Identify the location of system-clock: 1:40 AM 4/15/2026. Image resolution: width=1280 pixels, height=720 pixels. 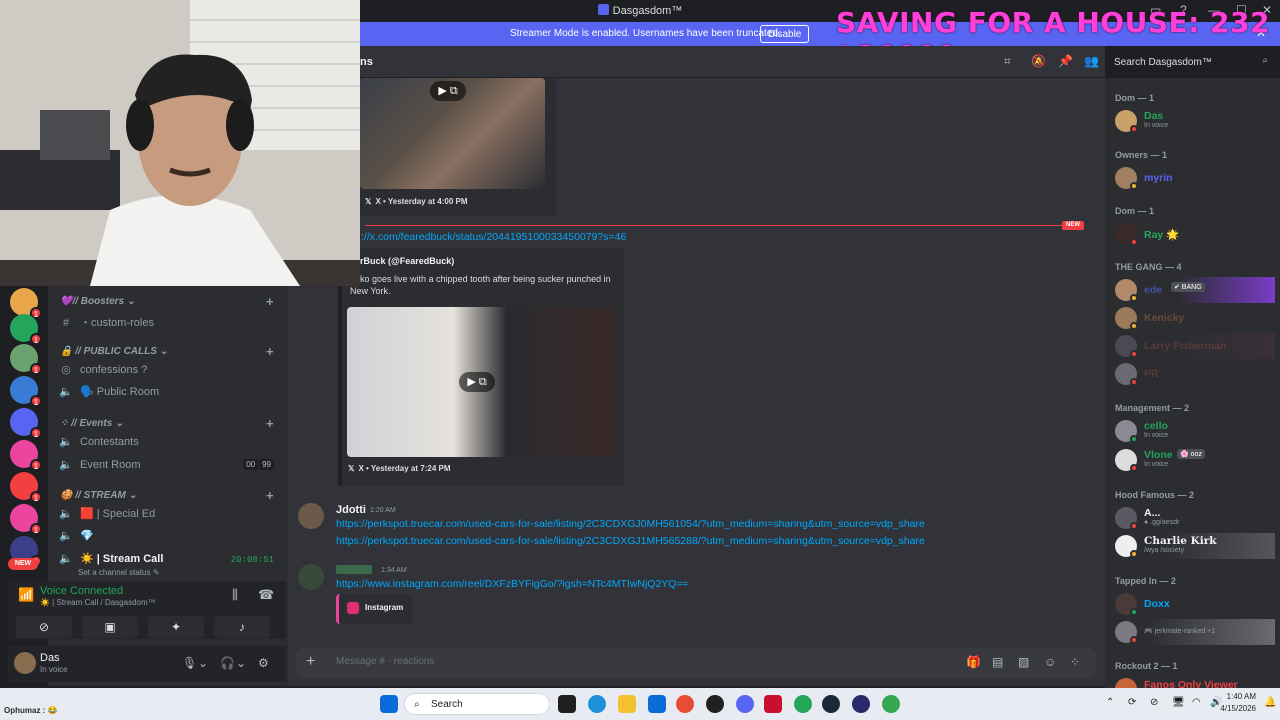
(1238, 703).